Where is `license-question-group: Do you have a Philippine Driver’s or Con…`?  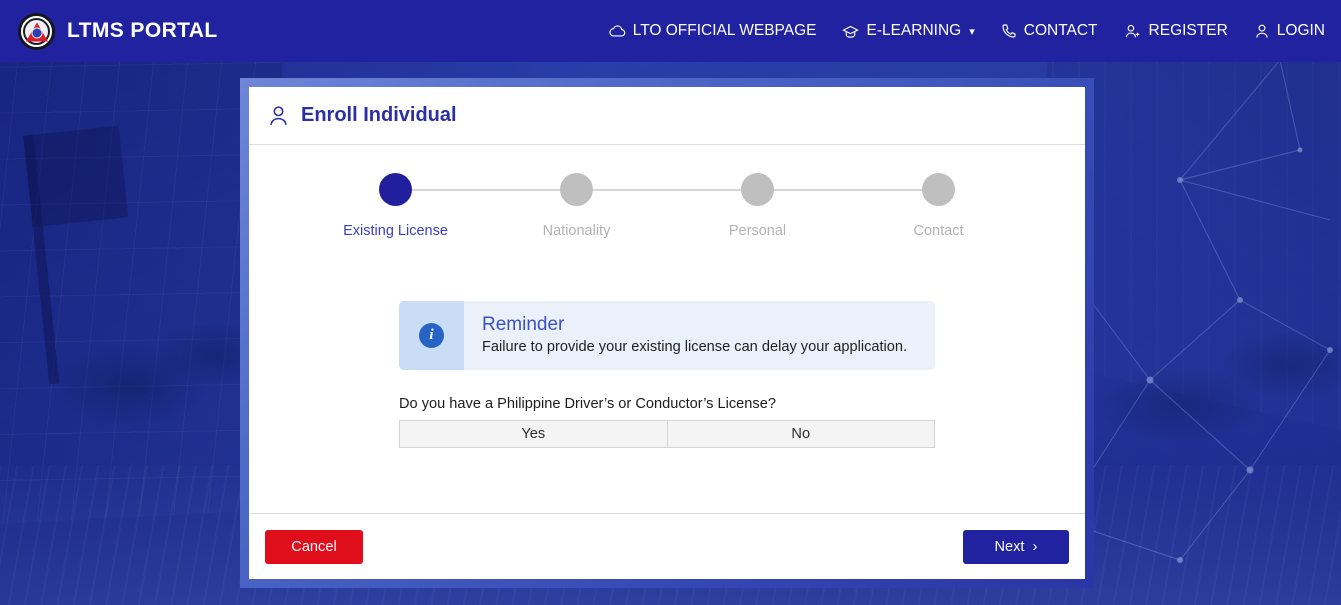 license-question-group: Do you have a Philippine Driver’s or Con… is located at coordinates (667, 422).